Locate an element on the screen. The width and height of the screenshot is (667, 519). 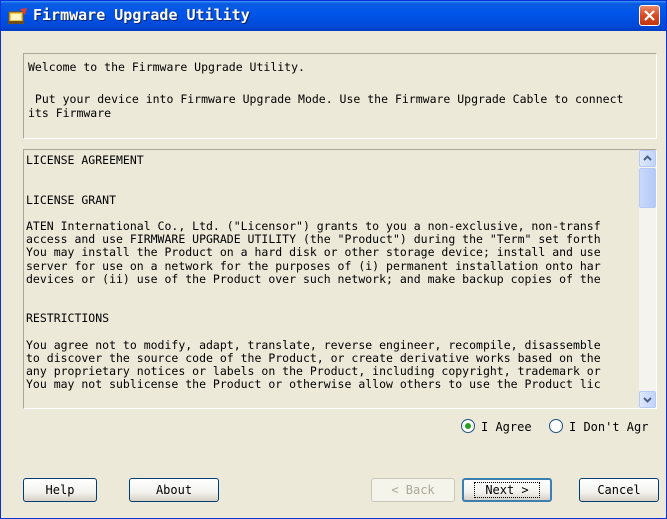
close-button is located at coordinates (649, 15).